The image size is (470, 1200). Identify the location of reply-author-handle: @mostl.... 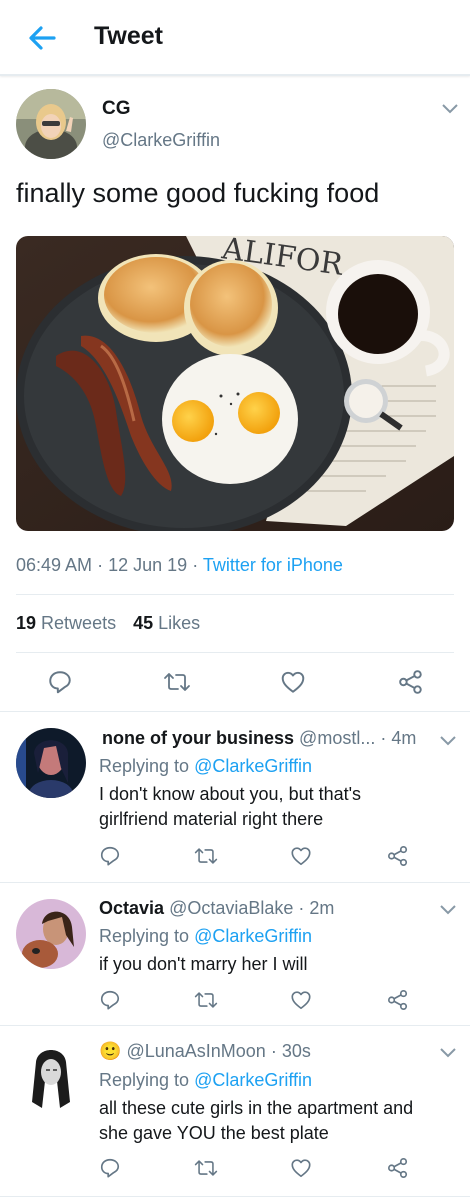
(337, 738).